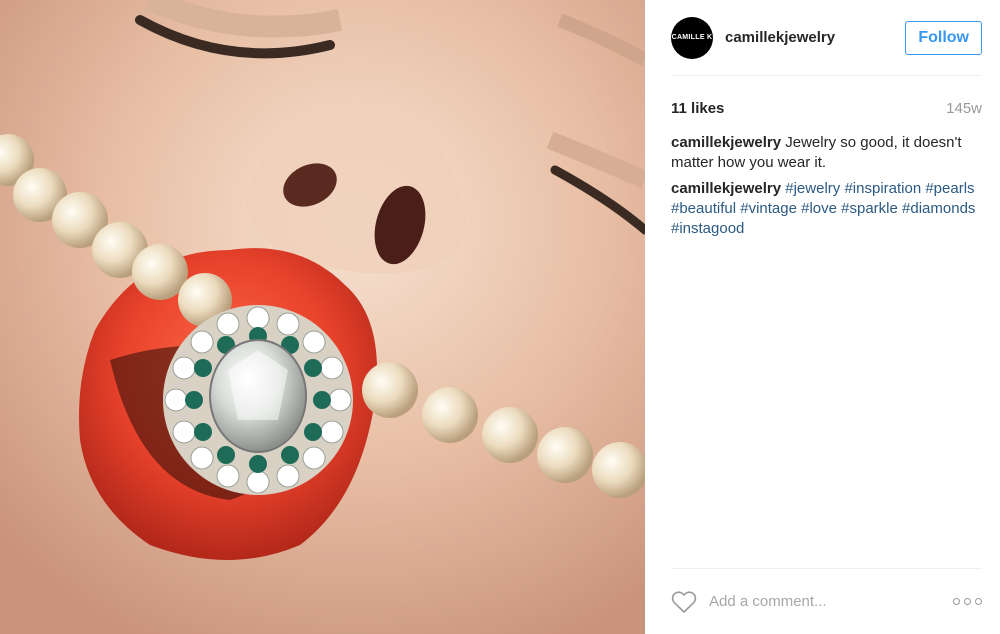 This screenshot has width=1000, height=634. What do you see at coordinates (726, 142) in the screenshot?
I see `caption-username: camillekjewelry` at bounding box center [726, 142].